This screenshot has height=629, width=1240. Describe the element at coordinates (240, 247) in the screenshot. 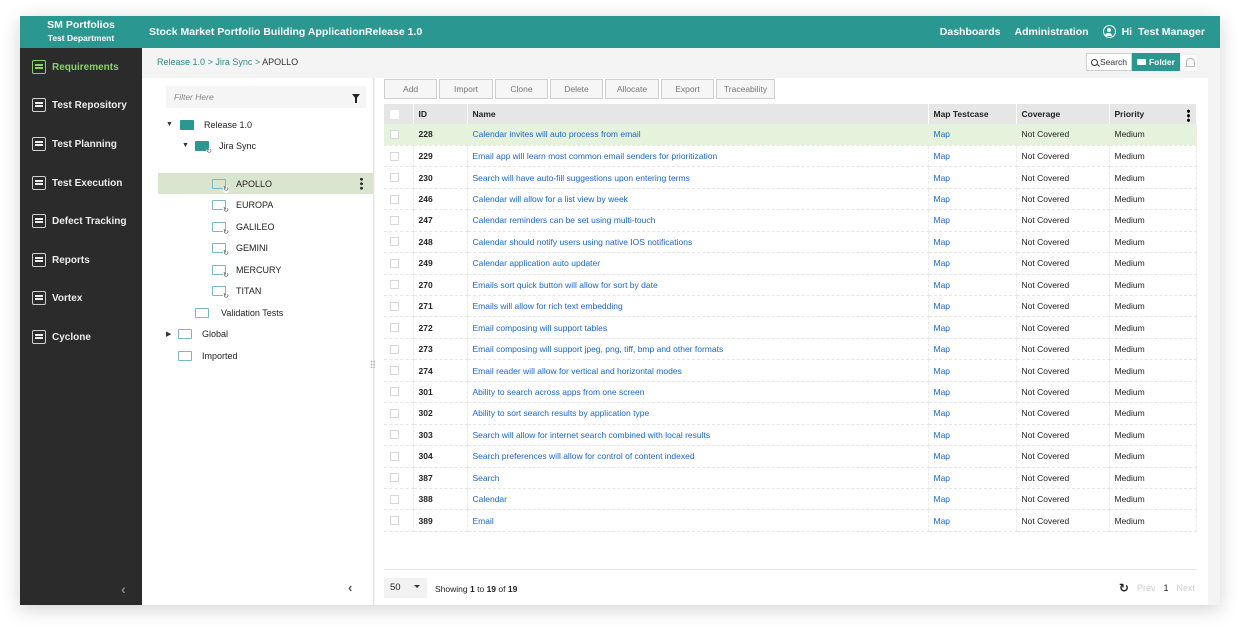

I see `tree-node-gemini: GEMINI` at that location.